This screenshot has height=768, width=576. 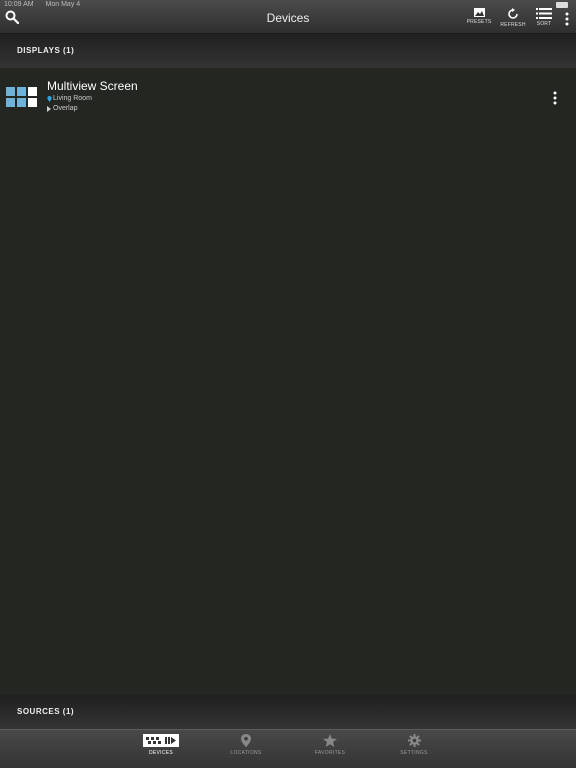 I want to click on tab-devices: DEVICES, so click(x=161, y=750).